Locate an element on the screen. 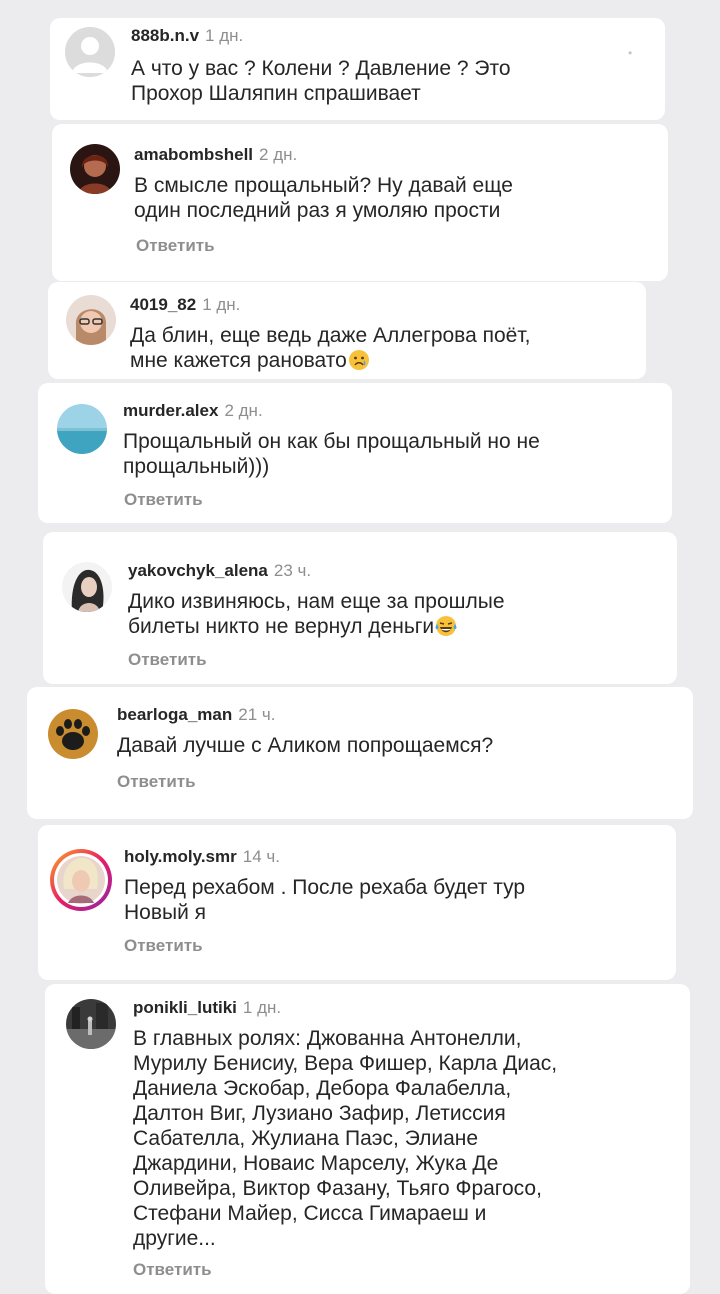  comment-meta: 888b.n.v 1 дн. is located at coordinates (187, 36).